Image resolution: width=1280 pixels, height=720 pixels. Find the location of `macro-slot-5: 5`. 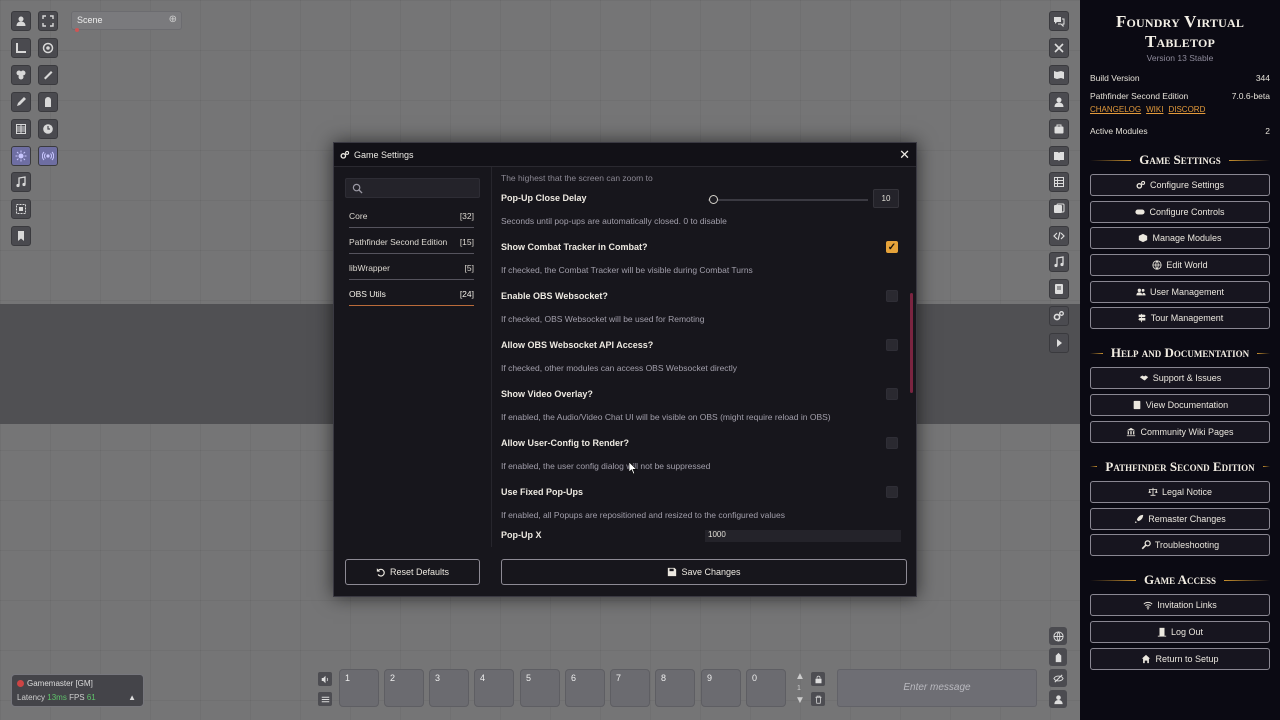

macro-slot-5: 5 is located at coordinates (540, 688).